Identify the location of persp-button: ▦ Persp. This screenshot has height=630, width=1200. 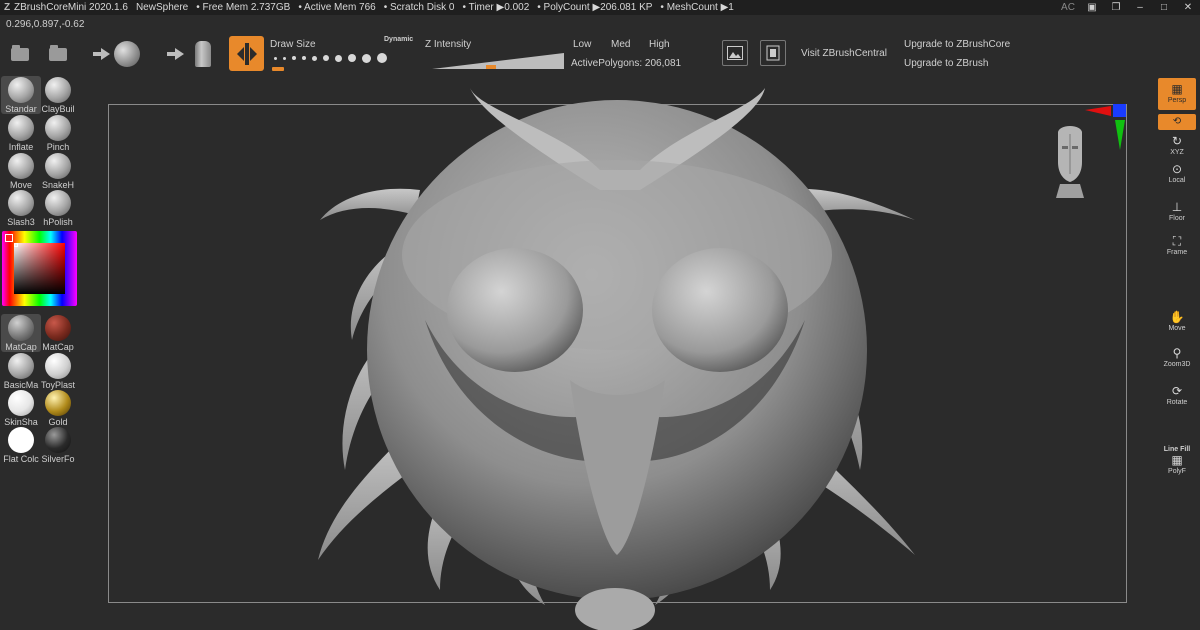
(1177, 94).